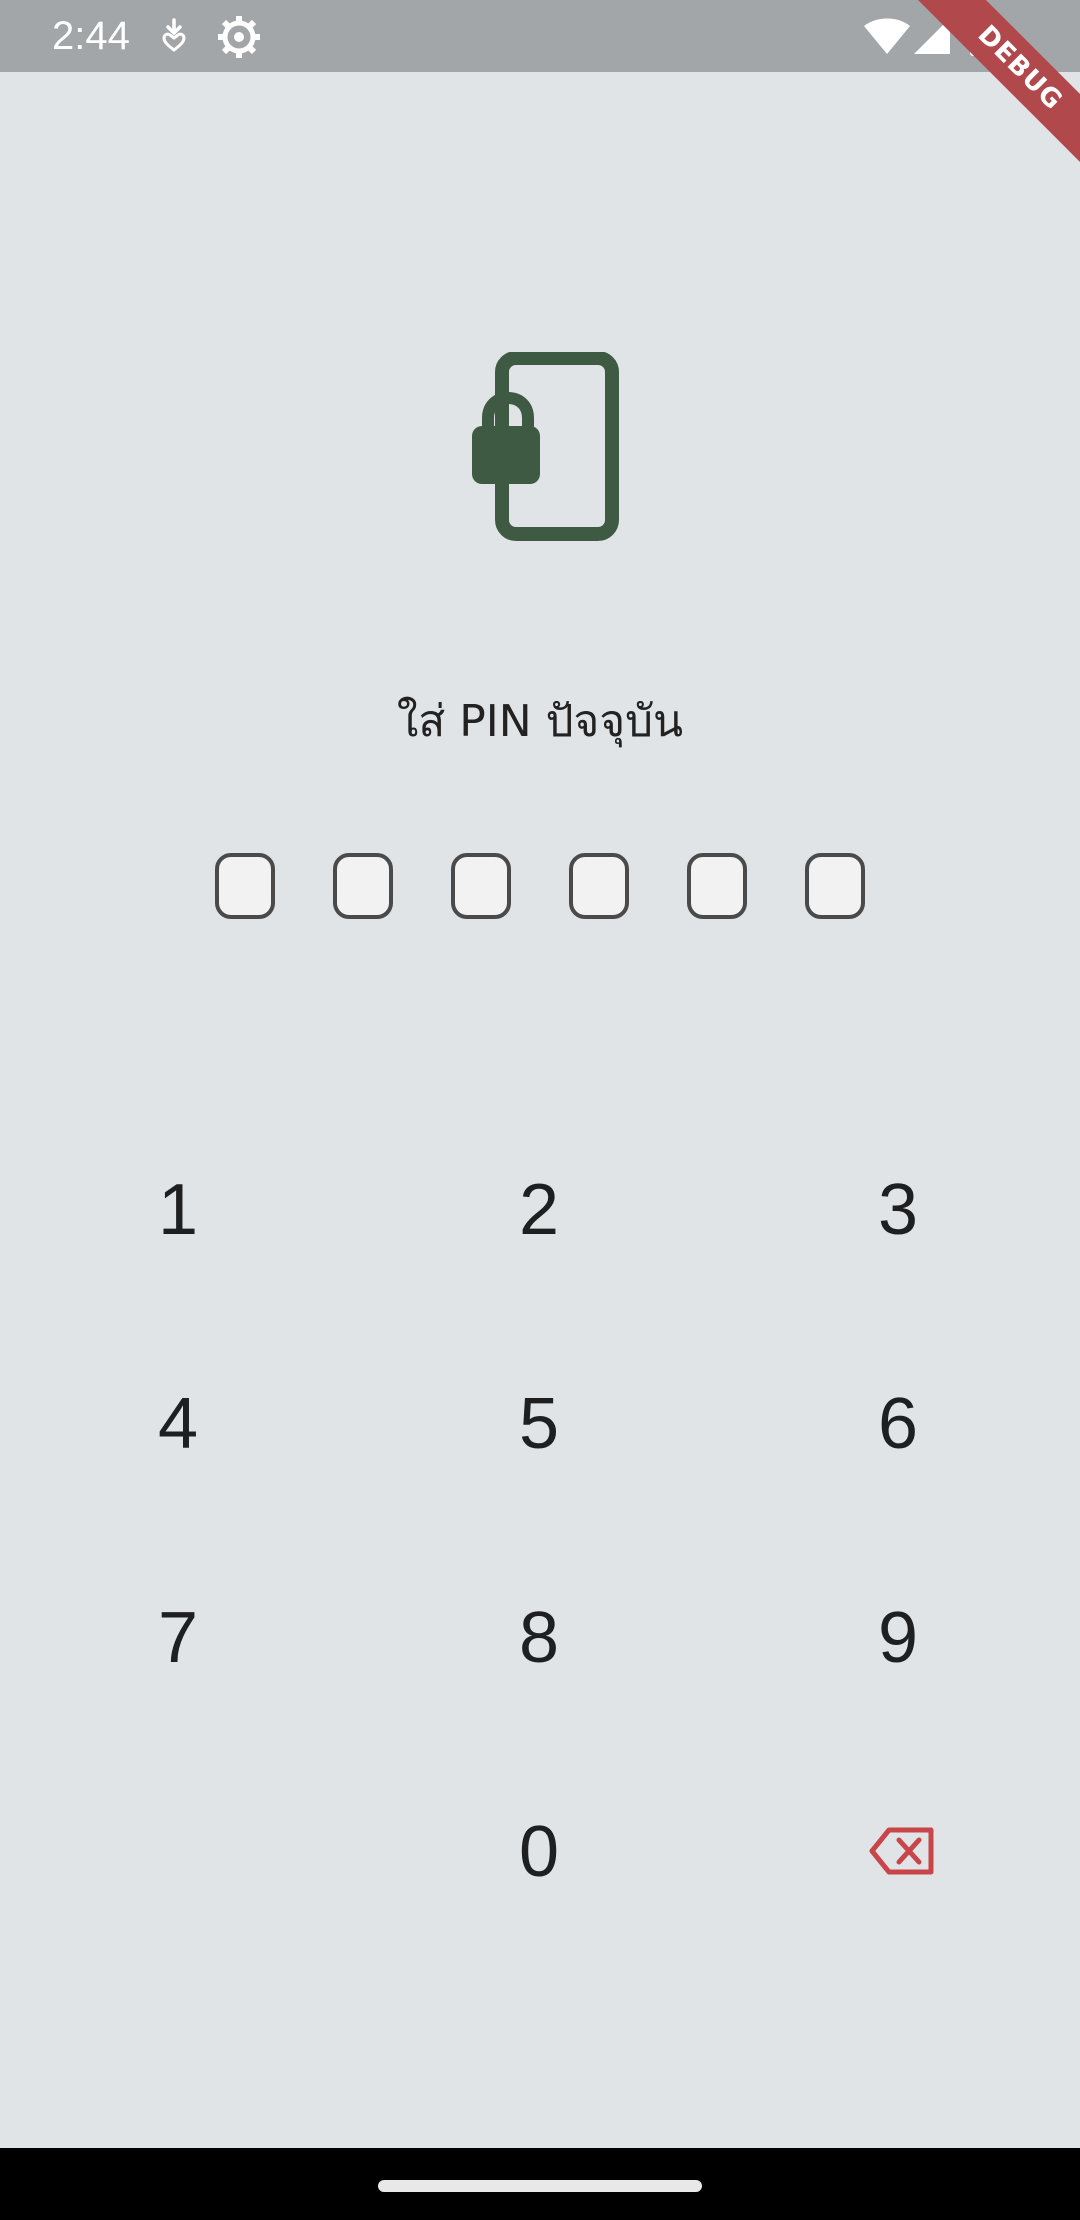  I want to click on system-navigation-bar, so click(540, 2184).